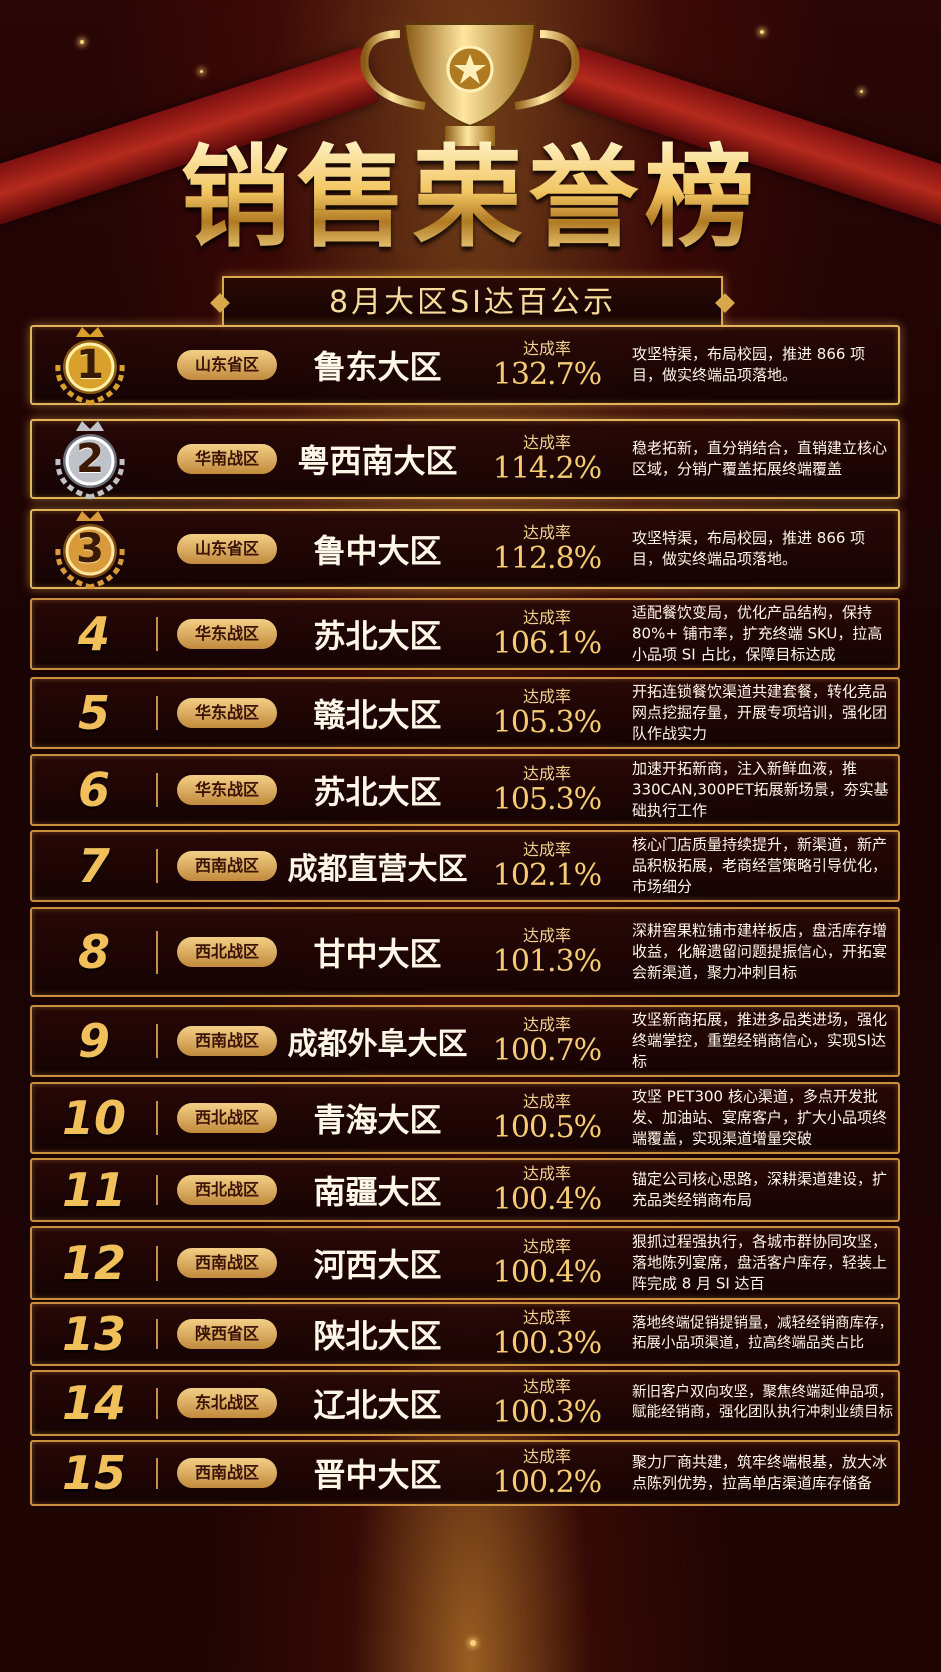 Image resolution: width=941 pixels, height=1672 pixels. Describe the element at coordinates (93, 1403) in the screenshot. I see `rank-number: 14` at that location.